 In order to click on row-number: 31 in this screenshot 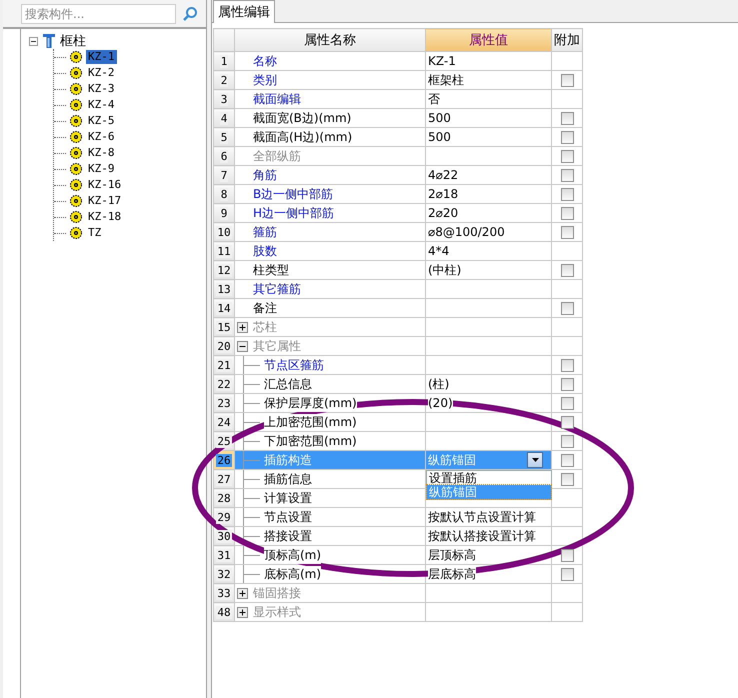, I will do `click(224, 555)`.